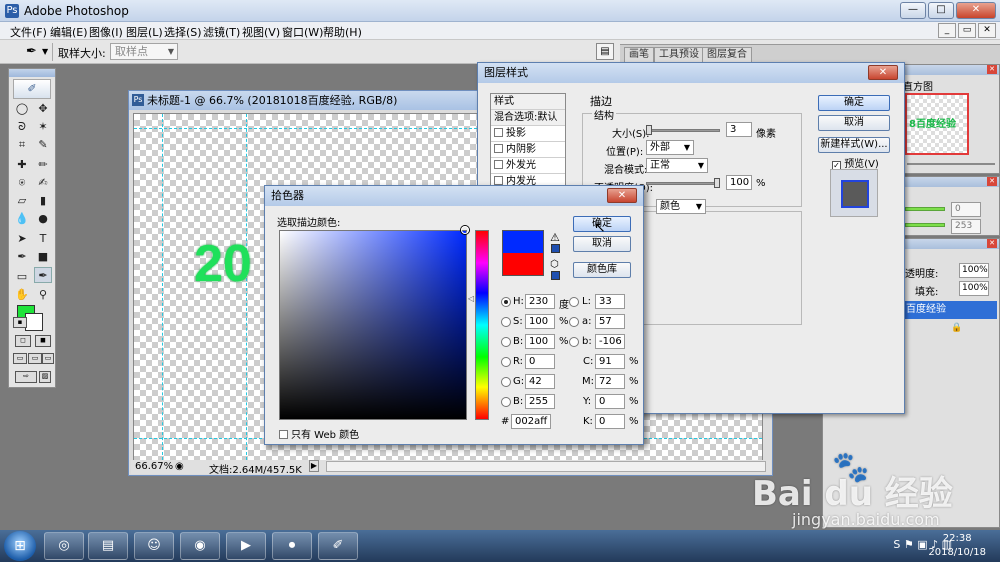  I want to click on minimize-button: —, so click(913, 10).